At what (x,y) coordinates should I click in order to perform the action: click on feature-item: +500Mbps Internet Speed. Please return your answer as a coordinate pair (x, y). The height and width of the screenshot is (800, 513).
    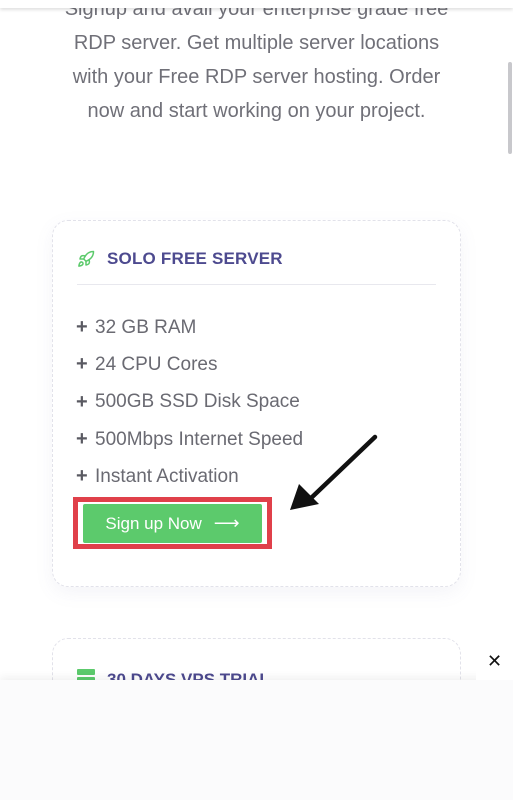
    Looking at the image, I should click on (189, 439).